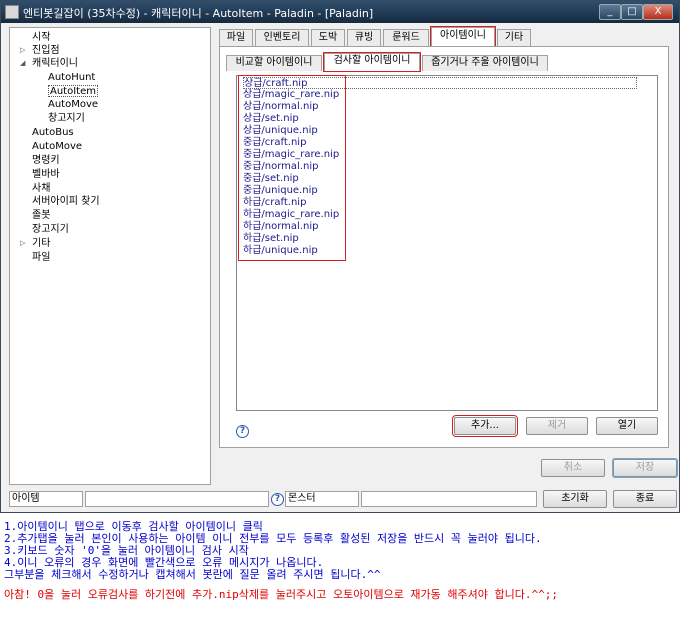 The width and height of the screenshot is (680, 617). What do you see at coordinates (645, 499) in the screenshot?
I see `exit-button: 종료` at bounding box center [645, 499].